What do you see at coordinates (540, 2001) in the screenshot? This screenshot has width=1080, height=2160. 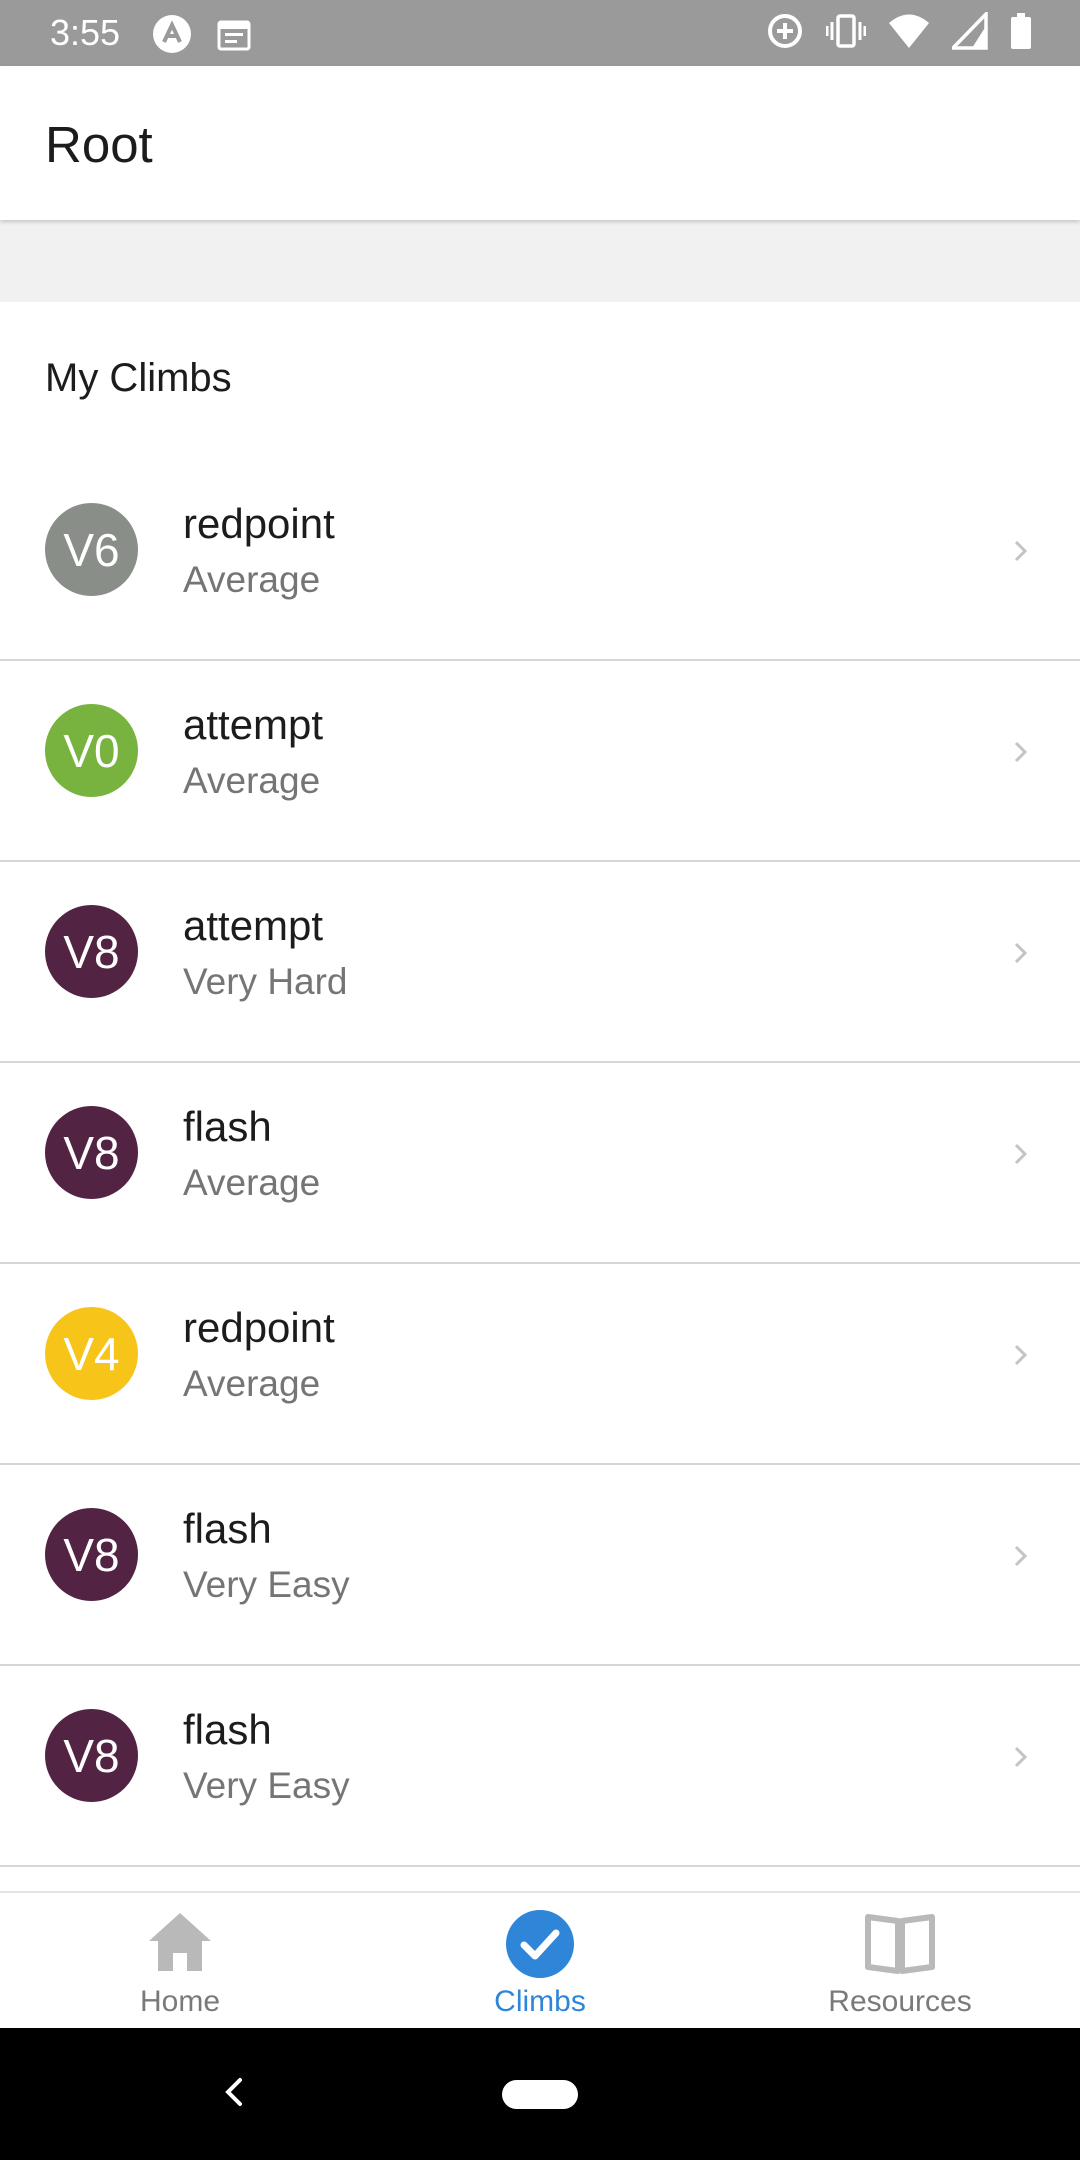 I see `tab-climbs-label: Climbs` at bounding box center [540, 2001].